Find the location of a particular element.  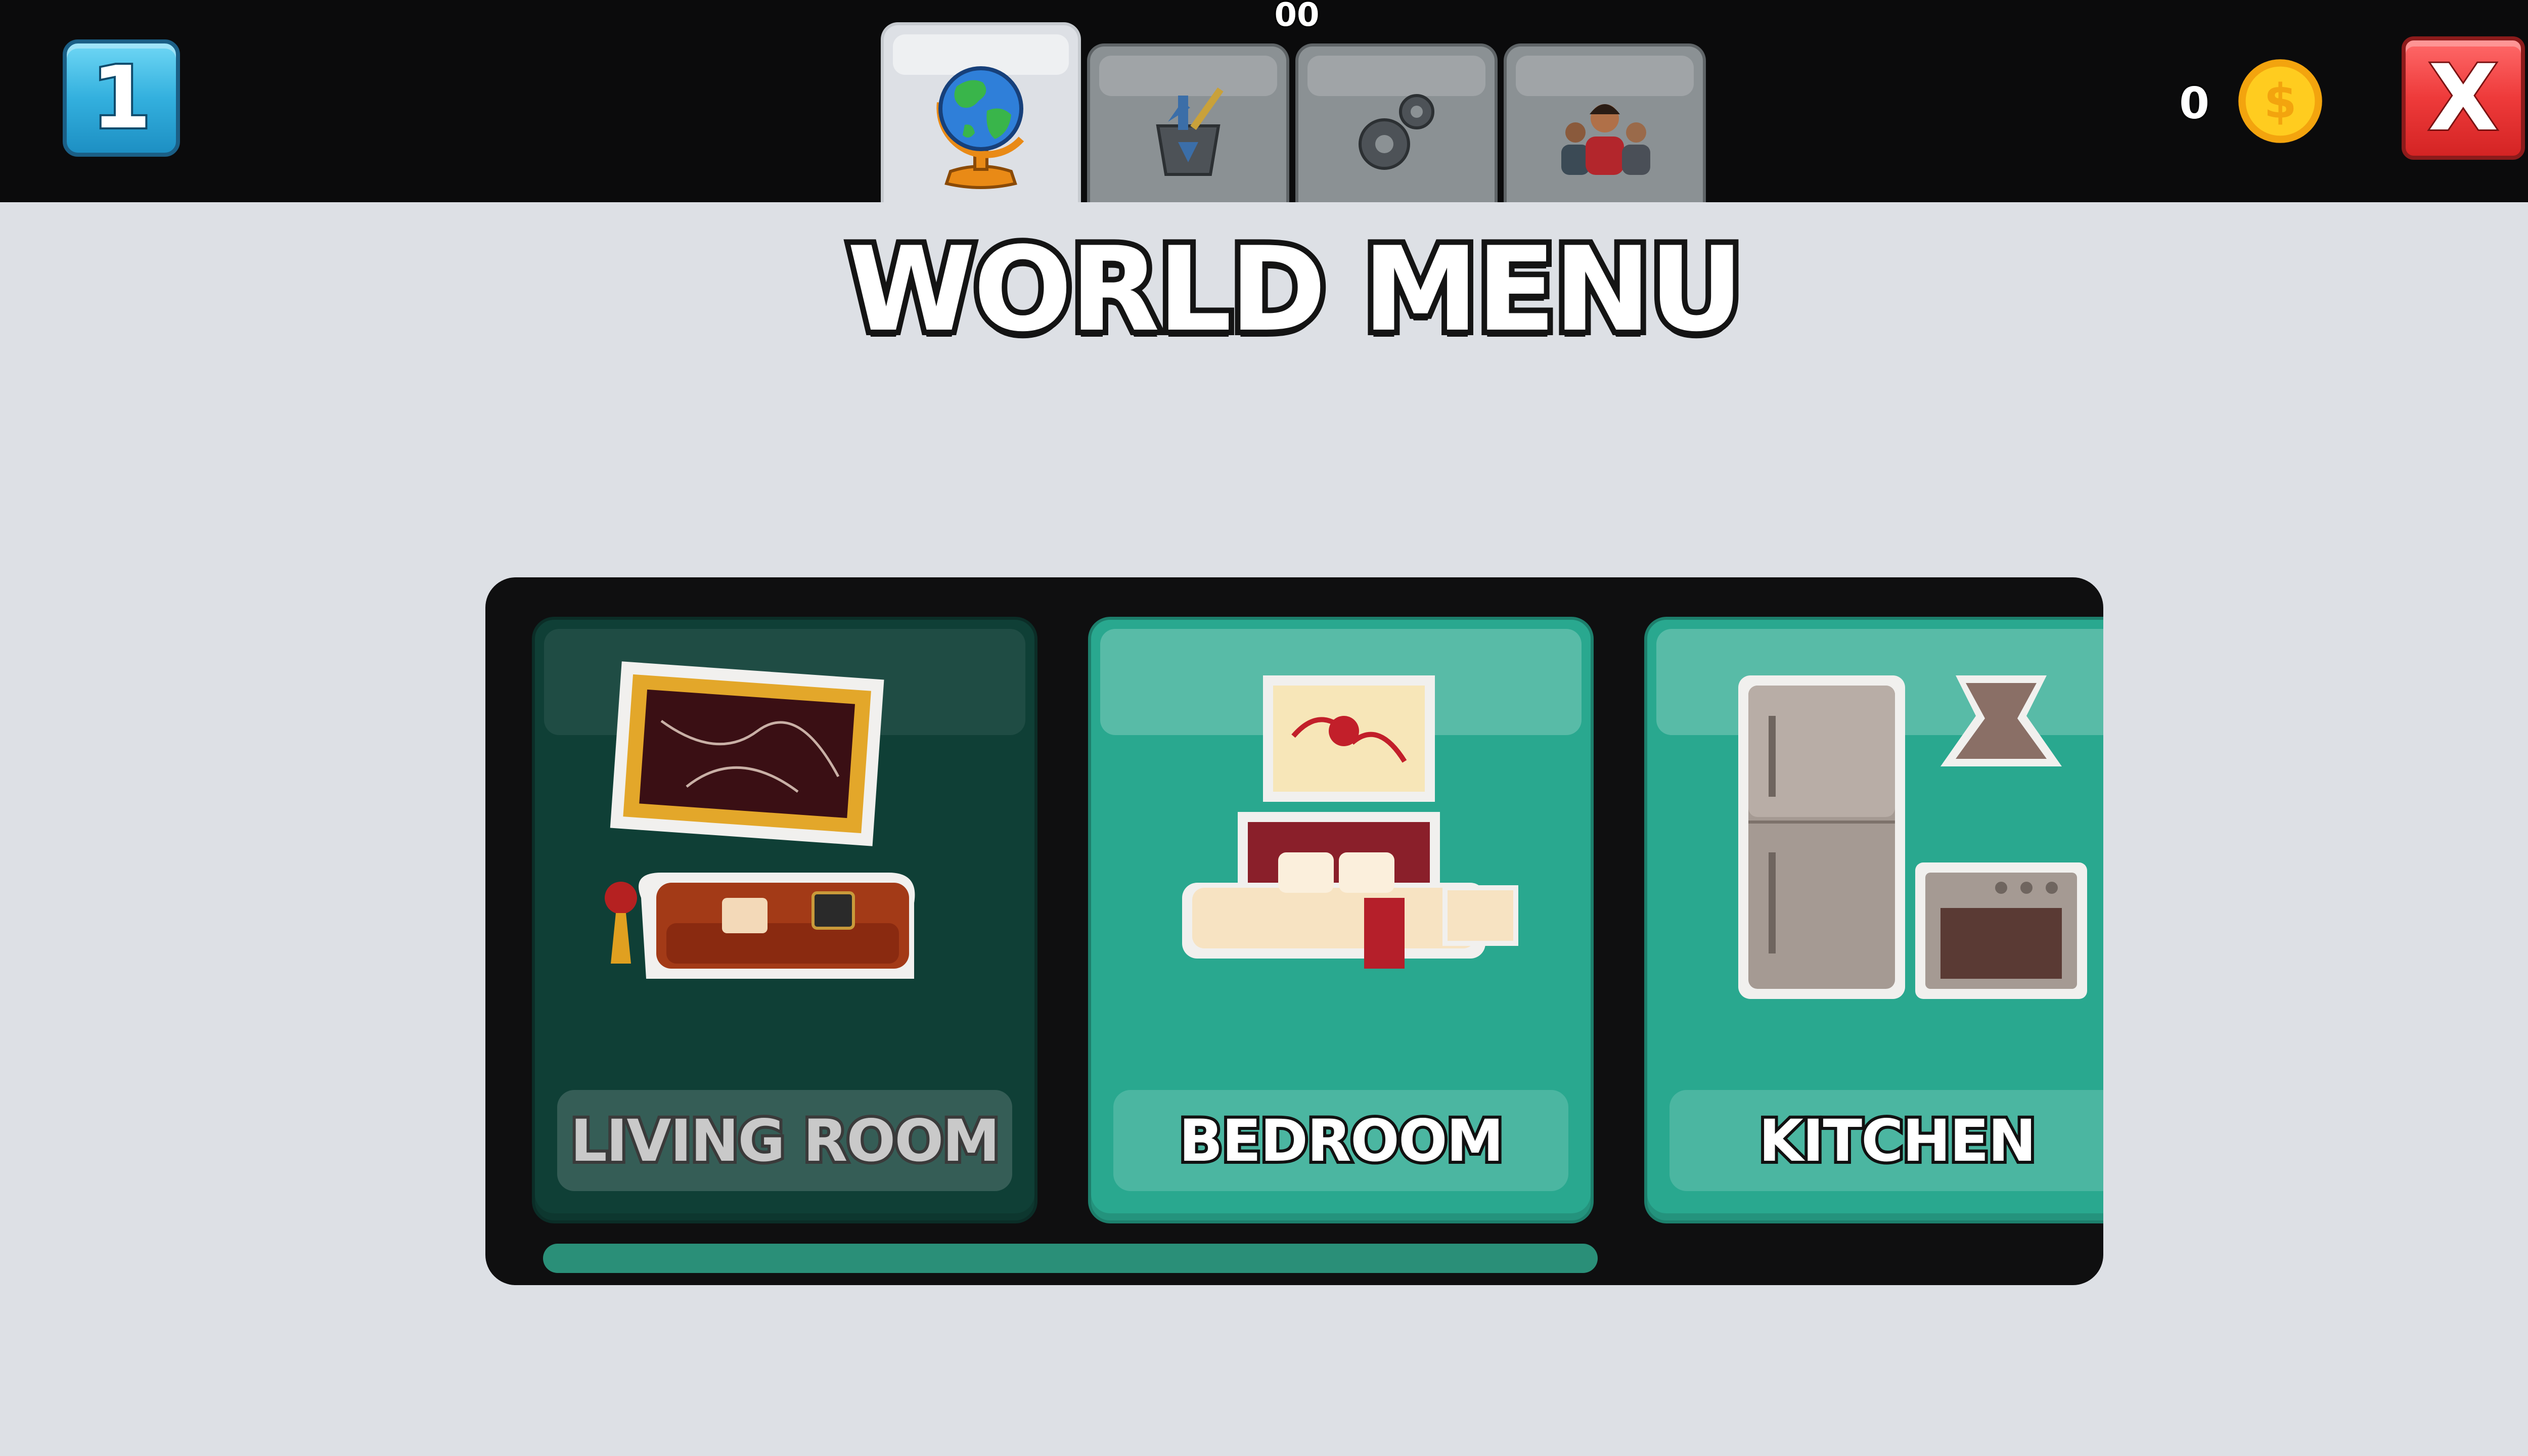

room-label: LIVING ROOM is located at coordinates (785, 1140).